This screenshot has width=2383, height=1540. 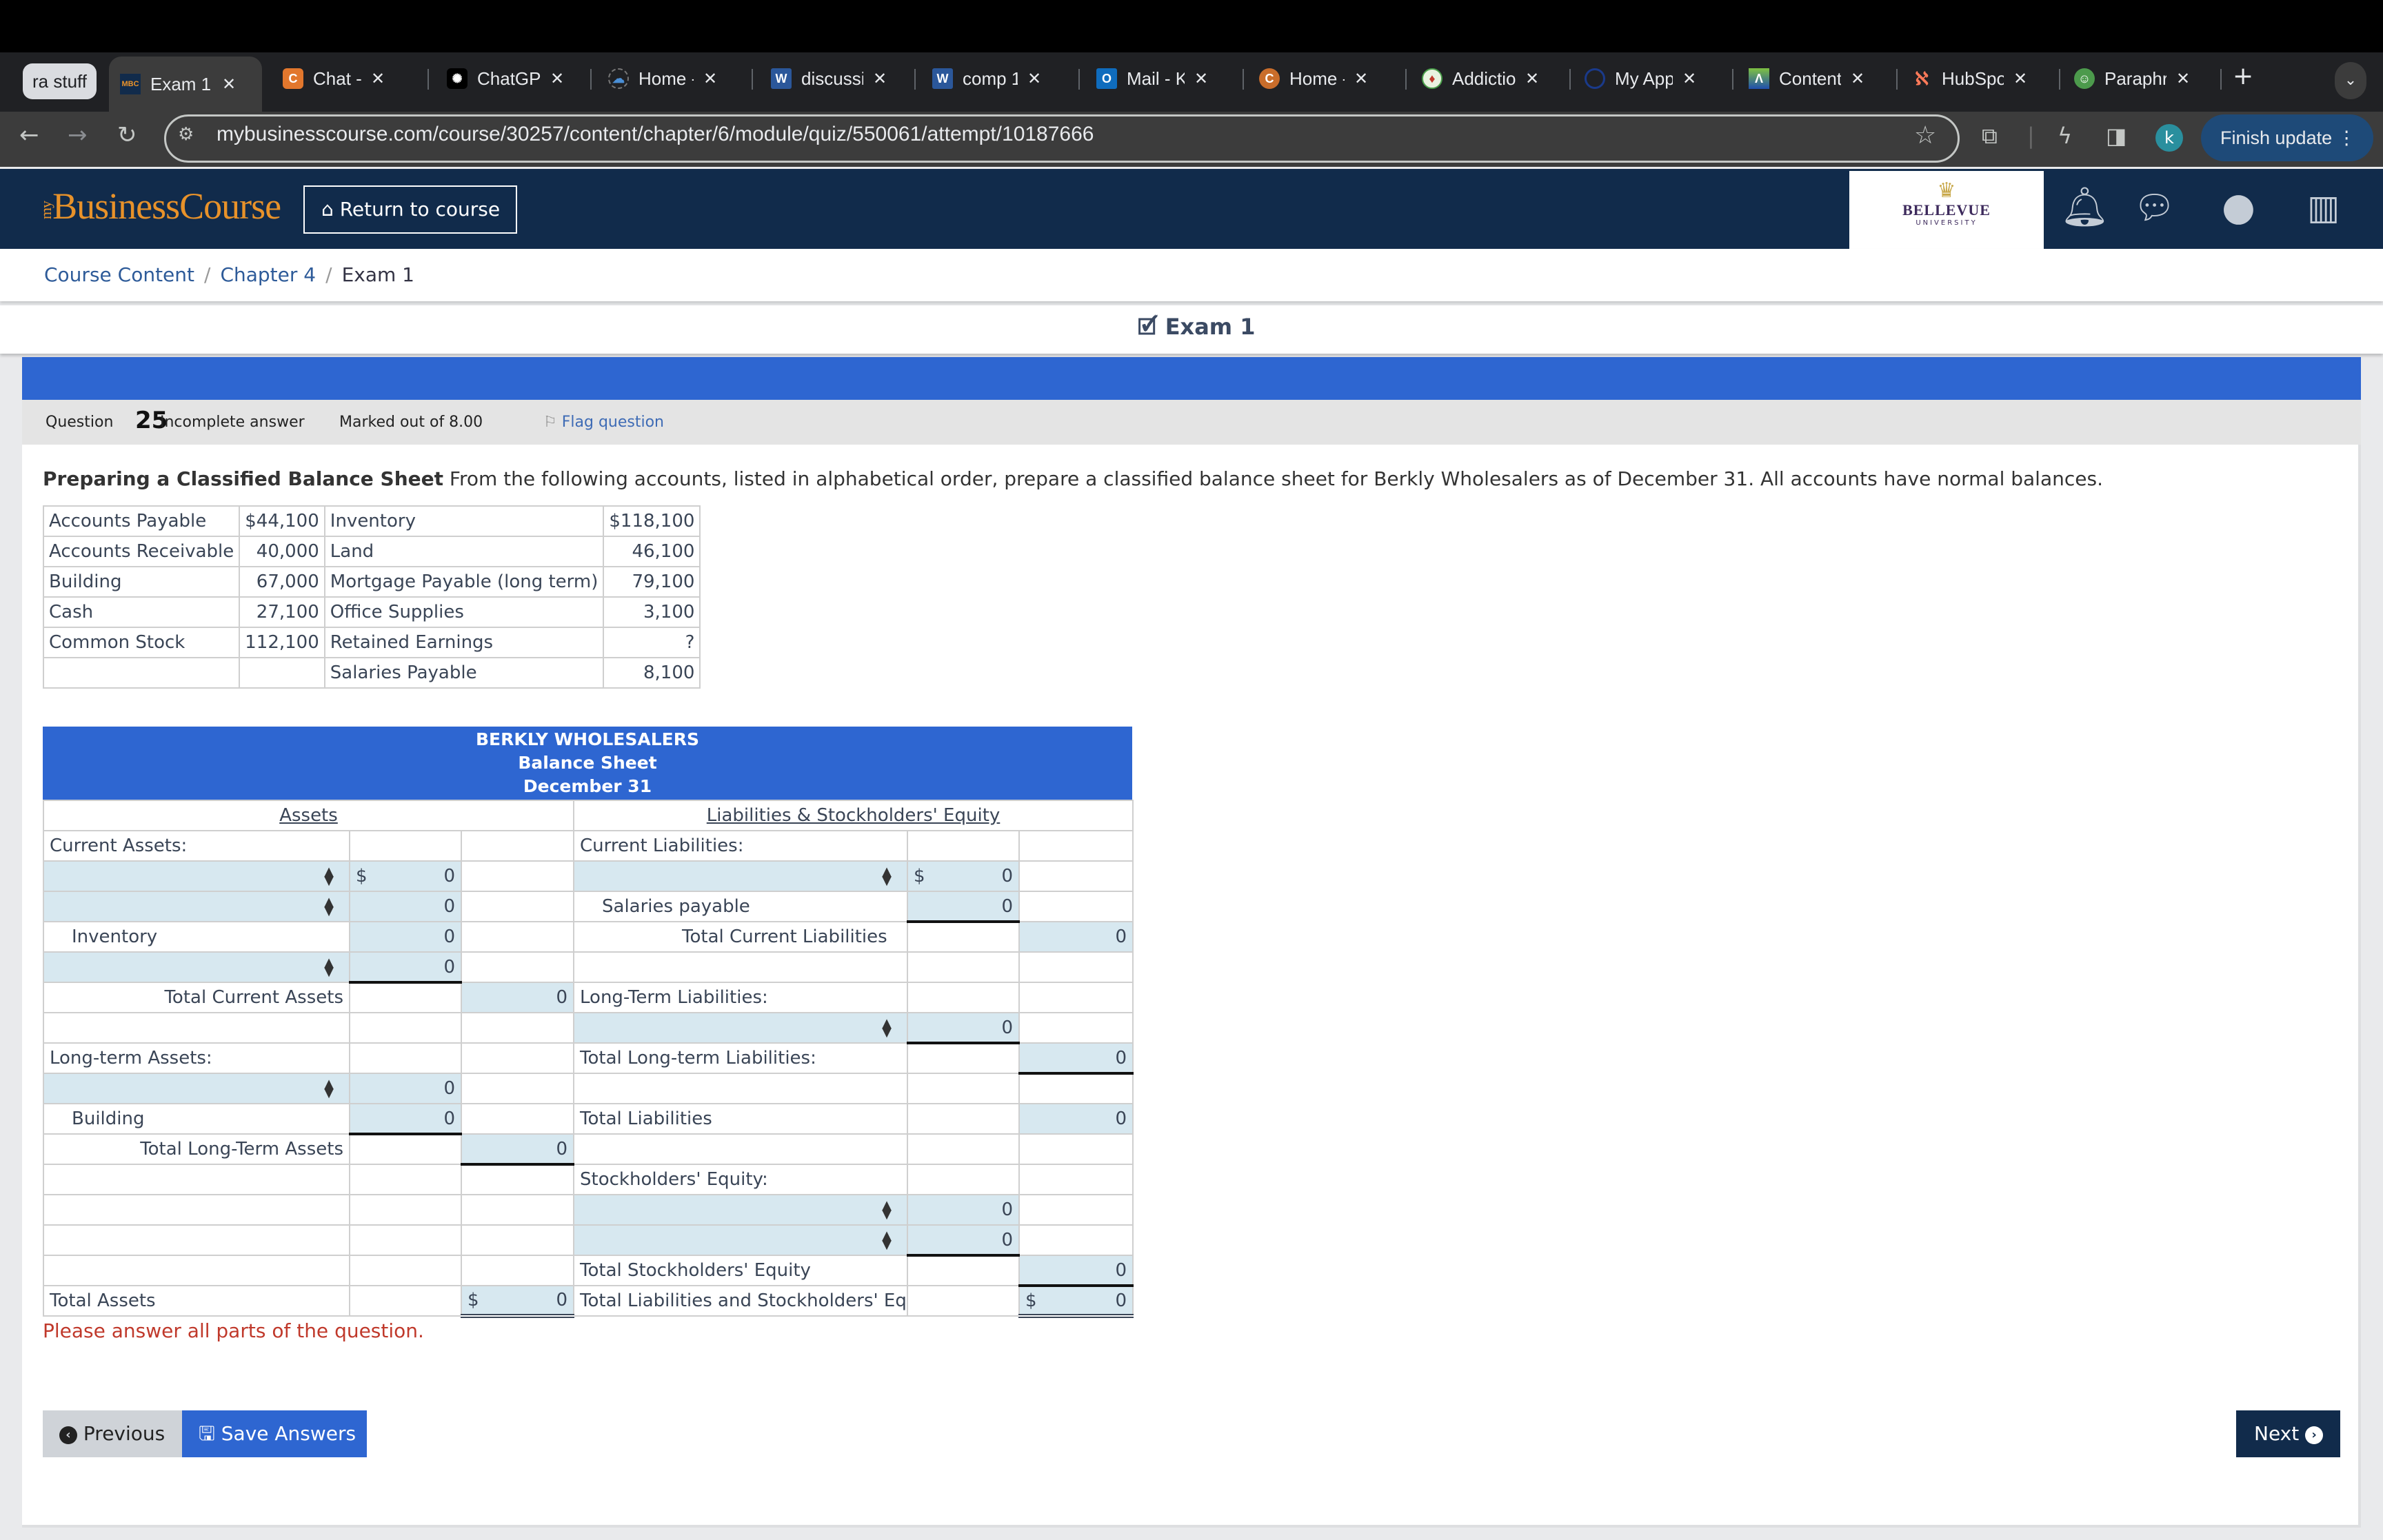 I want to click on total-current-liabilities-input: 0, so click(x=1076, y=937).